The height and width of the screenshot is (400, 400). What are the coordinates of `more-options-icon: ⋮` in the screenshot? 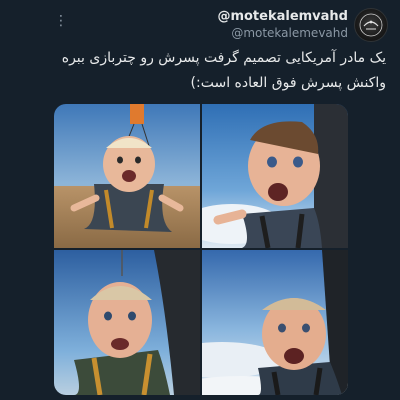 It's located at (61, 21).